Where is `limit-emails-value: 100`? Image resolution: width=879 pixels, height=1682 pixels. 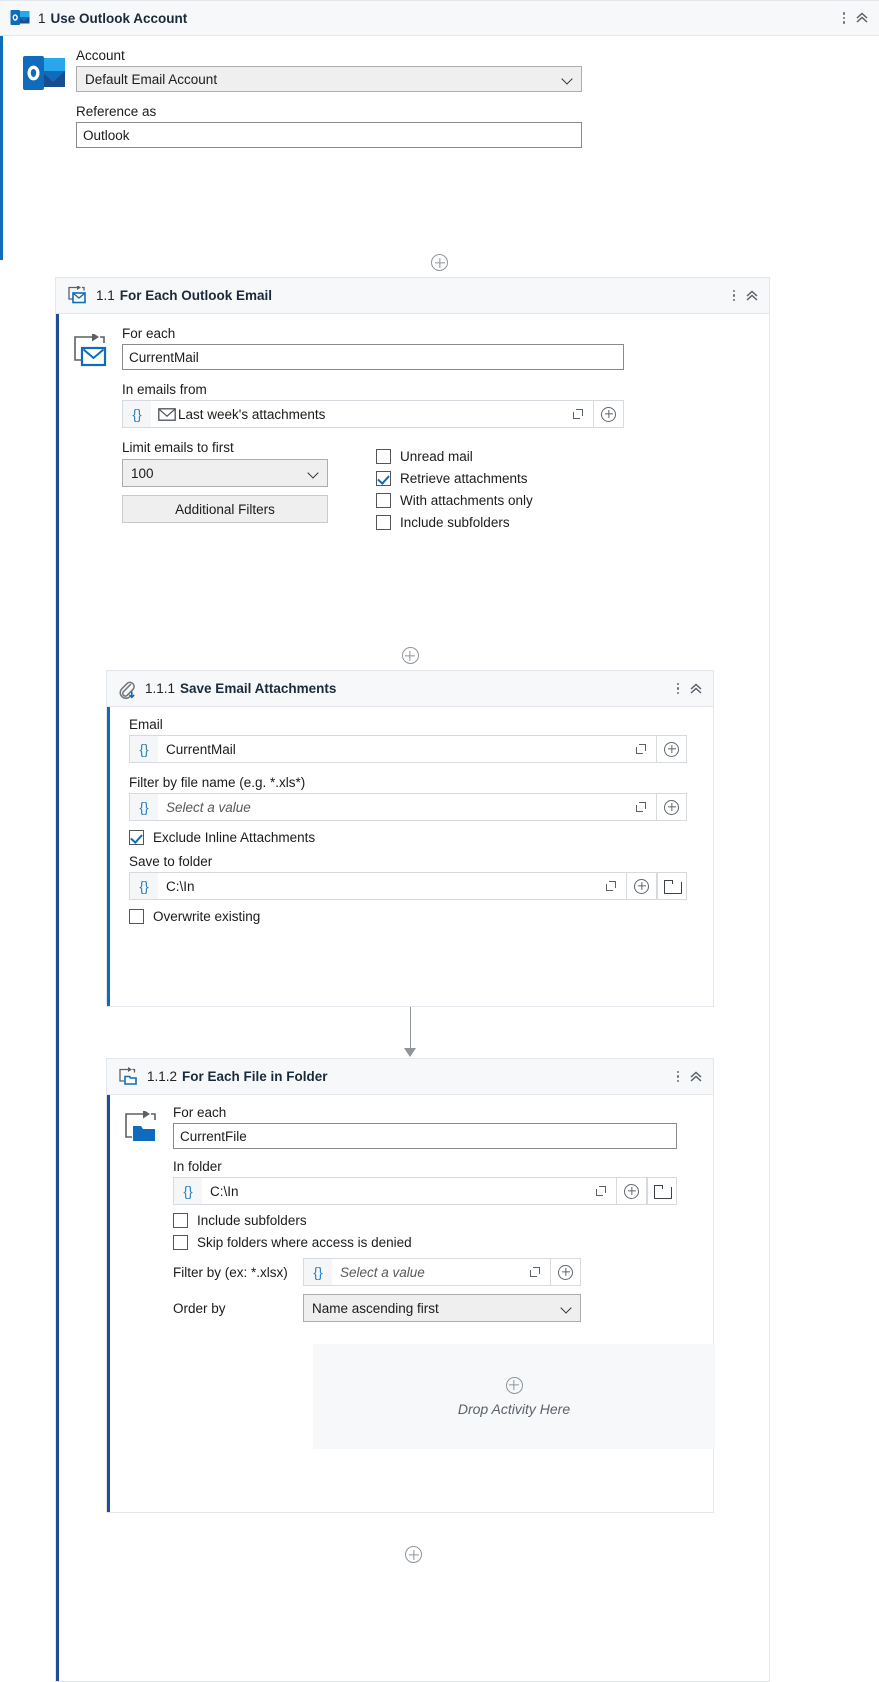 limit-emails-value: 100 is located at coordinates (142, 473).